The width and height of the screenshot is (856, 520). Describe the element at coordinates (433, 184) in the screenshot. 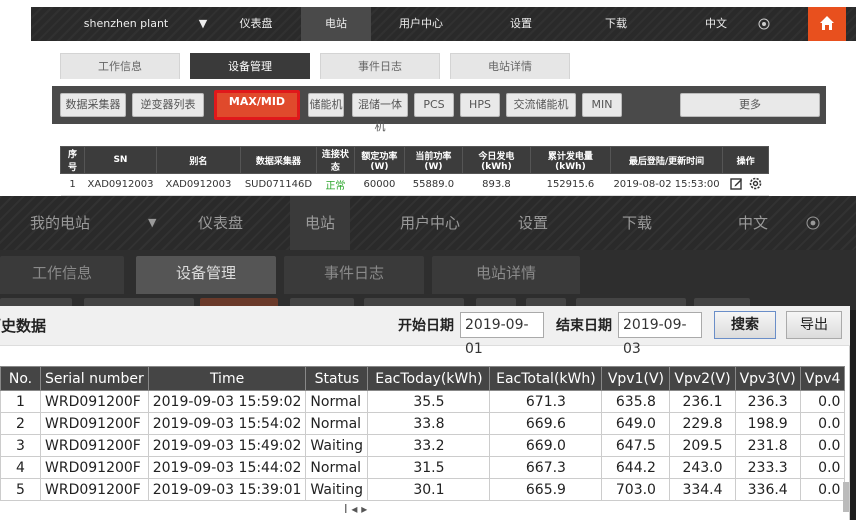

I see `cell: 55889.0` at that location.